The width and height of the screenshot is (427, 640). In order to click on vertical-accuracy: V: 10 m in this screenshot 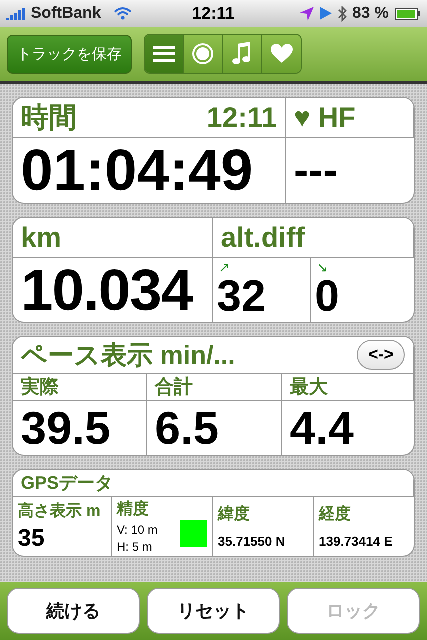, I will do `click(138, 530)`.